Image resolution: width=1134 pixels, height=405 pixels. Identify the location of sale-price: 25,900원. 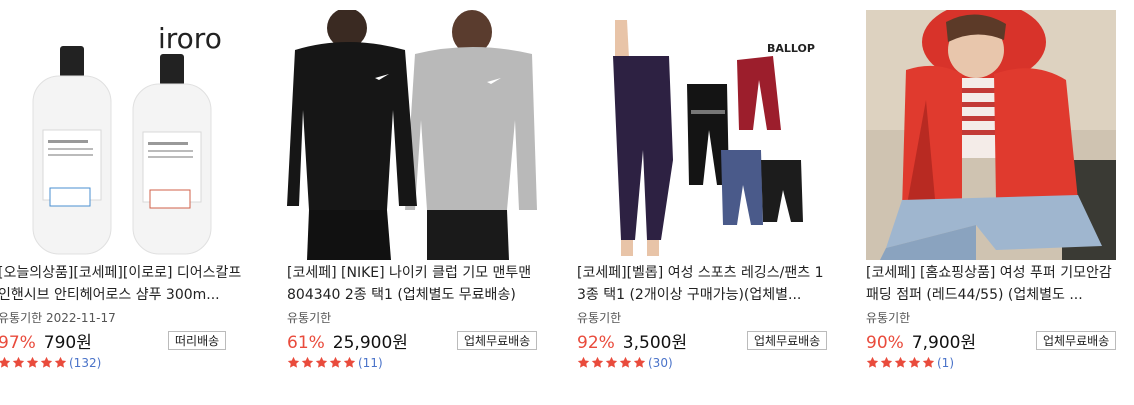
(370, 343).